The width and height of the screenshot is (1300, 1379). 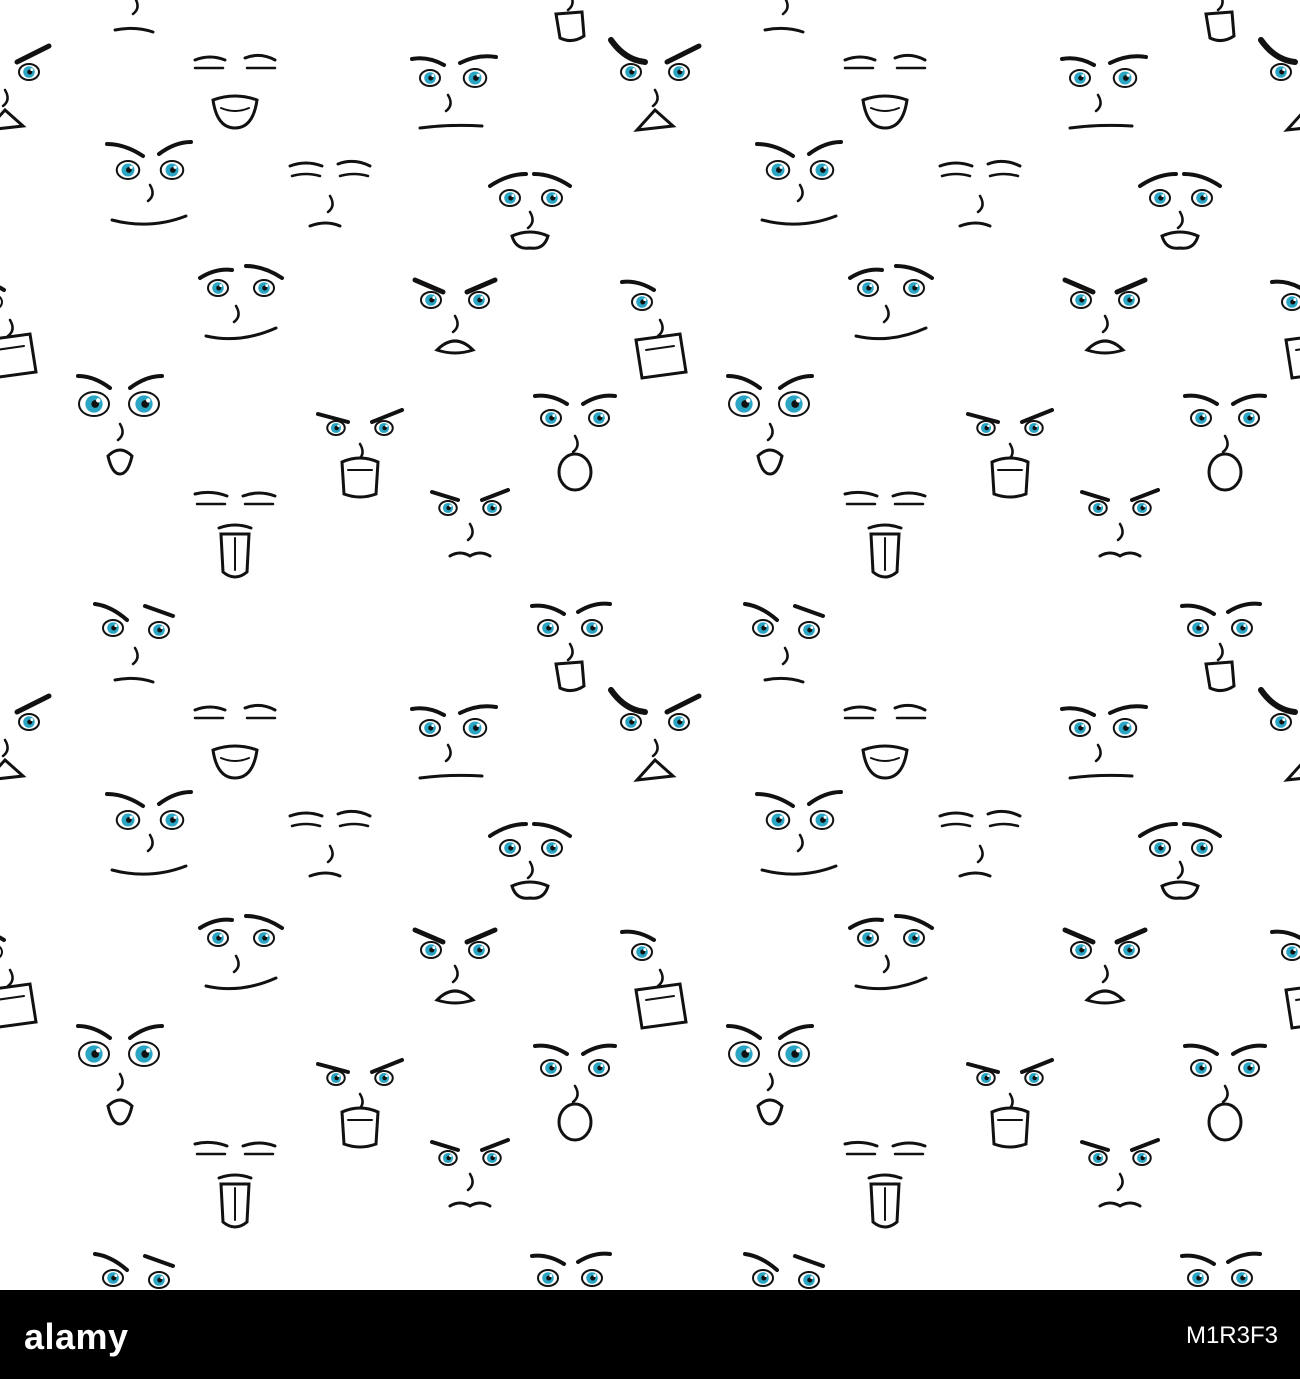 I want to click on footer-bar: alamy M1R3F3, so click(x=650, y=1334).